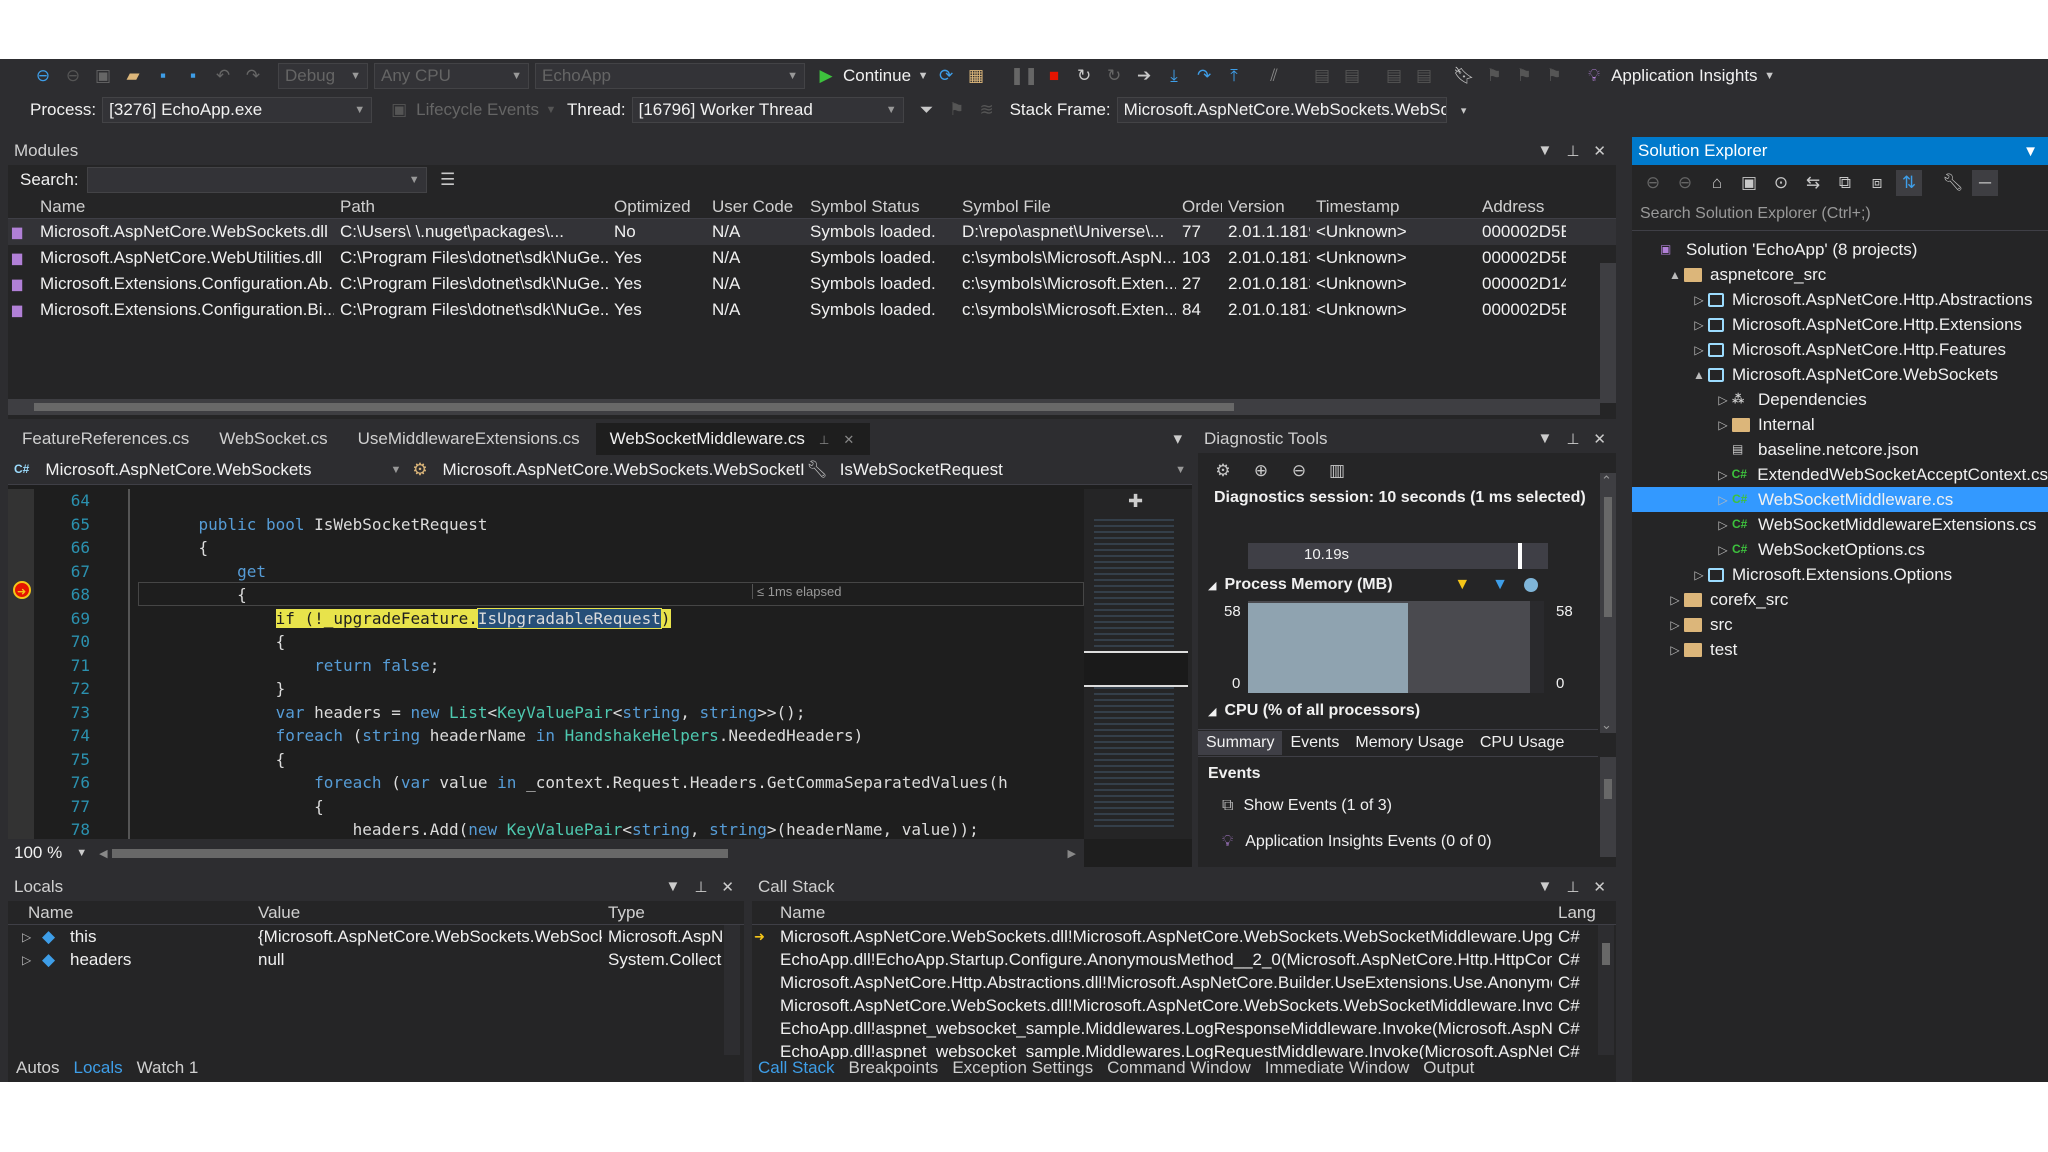  What do you see at coordinates (1177, 442) in the screenshot?
I see `tab-overflow-icon: ▾` at bounding box center [1177, 442].